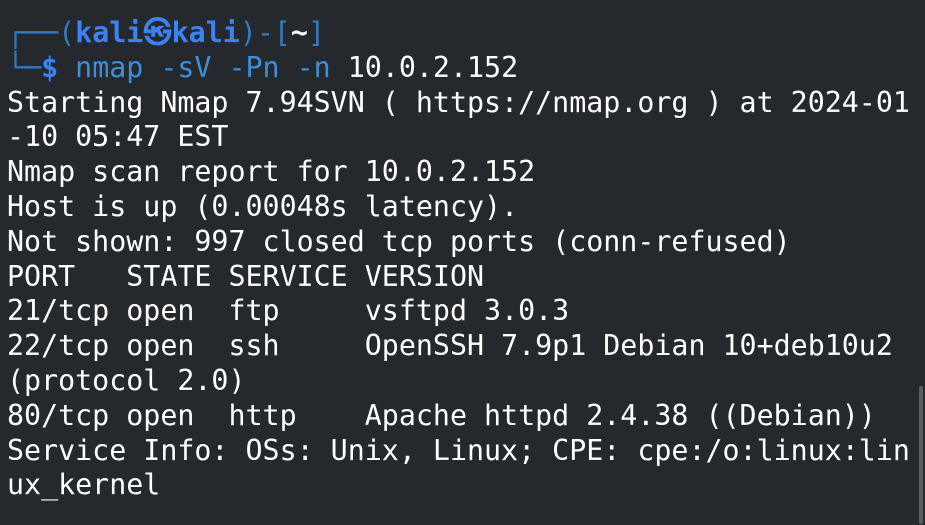 This screenshot has width=925, height=525. I want to click on scrollbar, so click(921, 455).